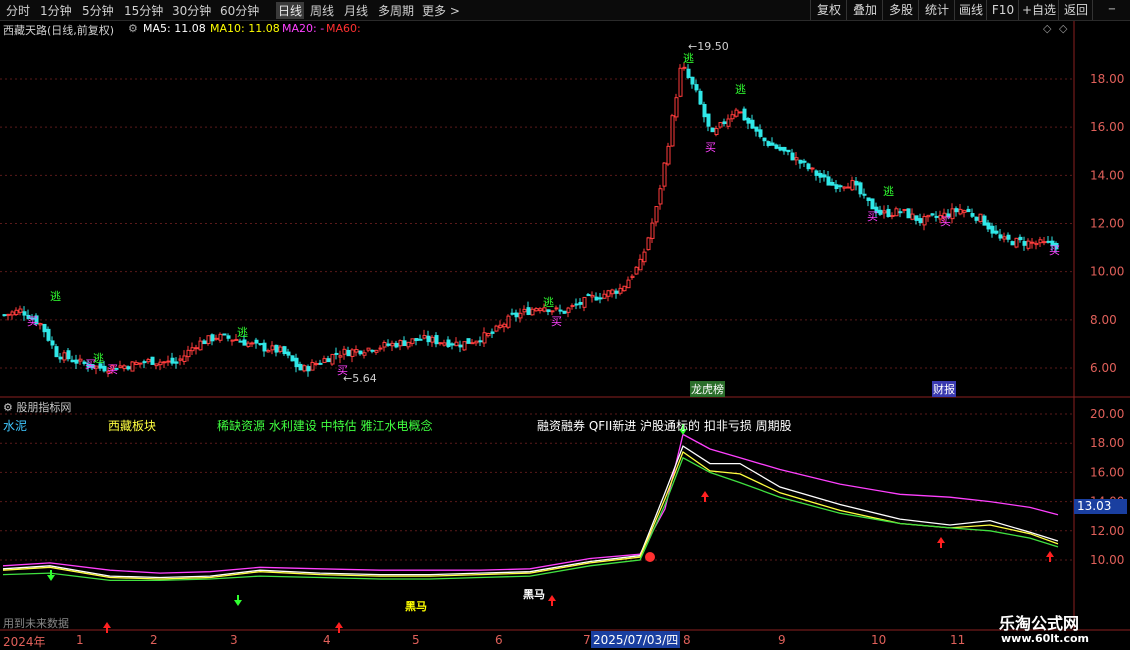  Describe the element at coordinates (1075, 10) in the screenshot. I see `back-button: 返回` at that location.